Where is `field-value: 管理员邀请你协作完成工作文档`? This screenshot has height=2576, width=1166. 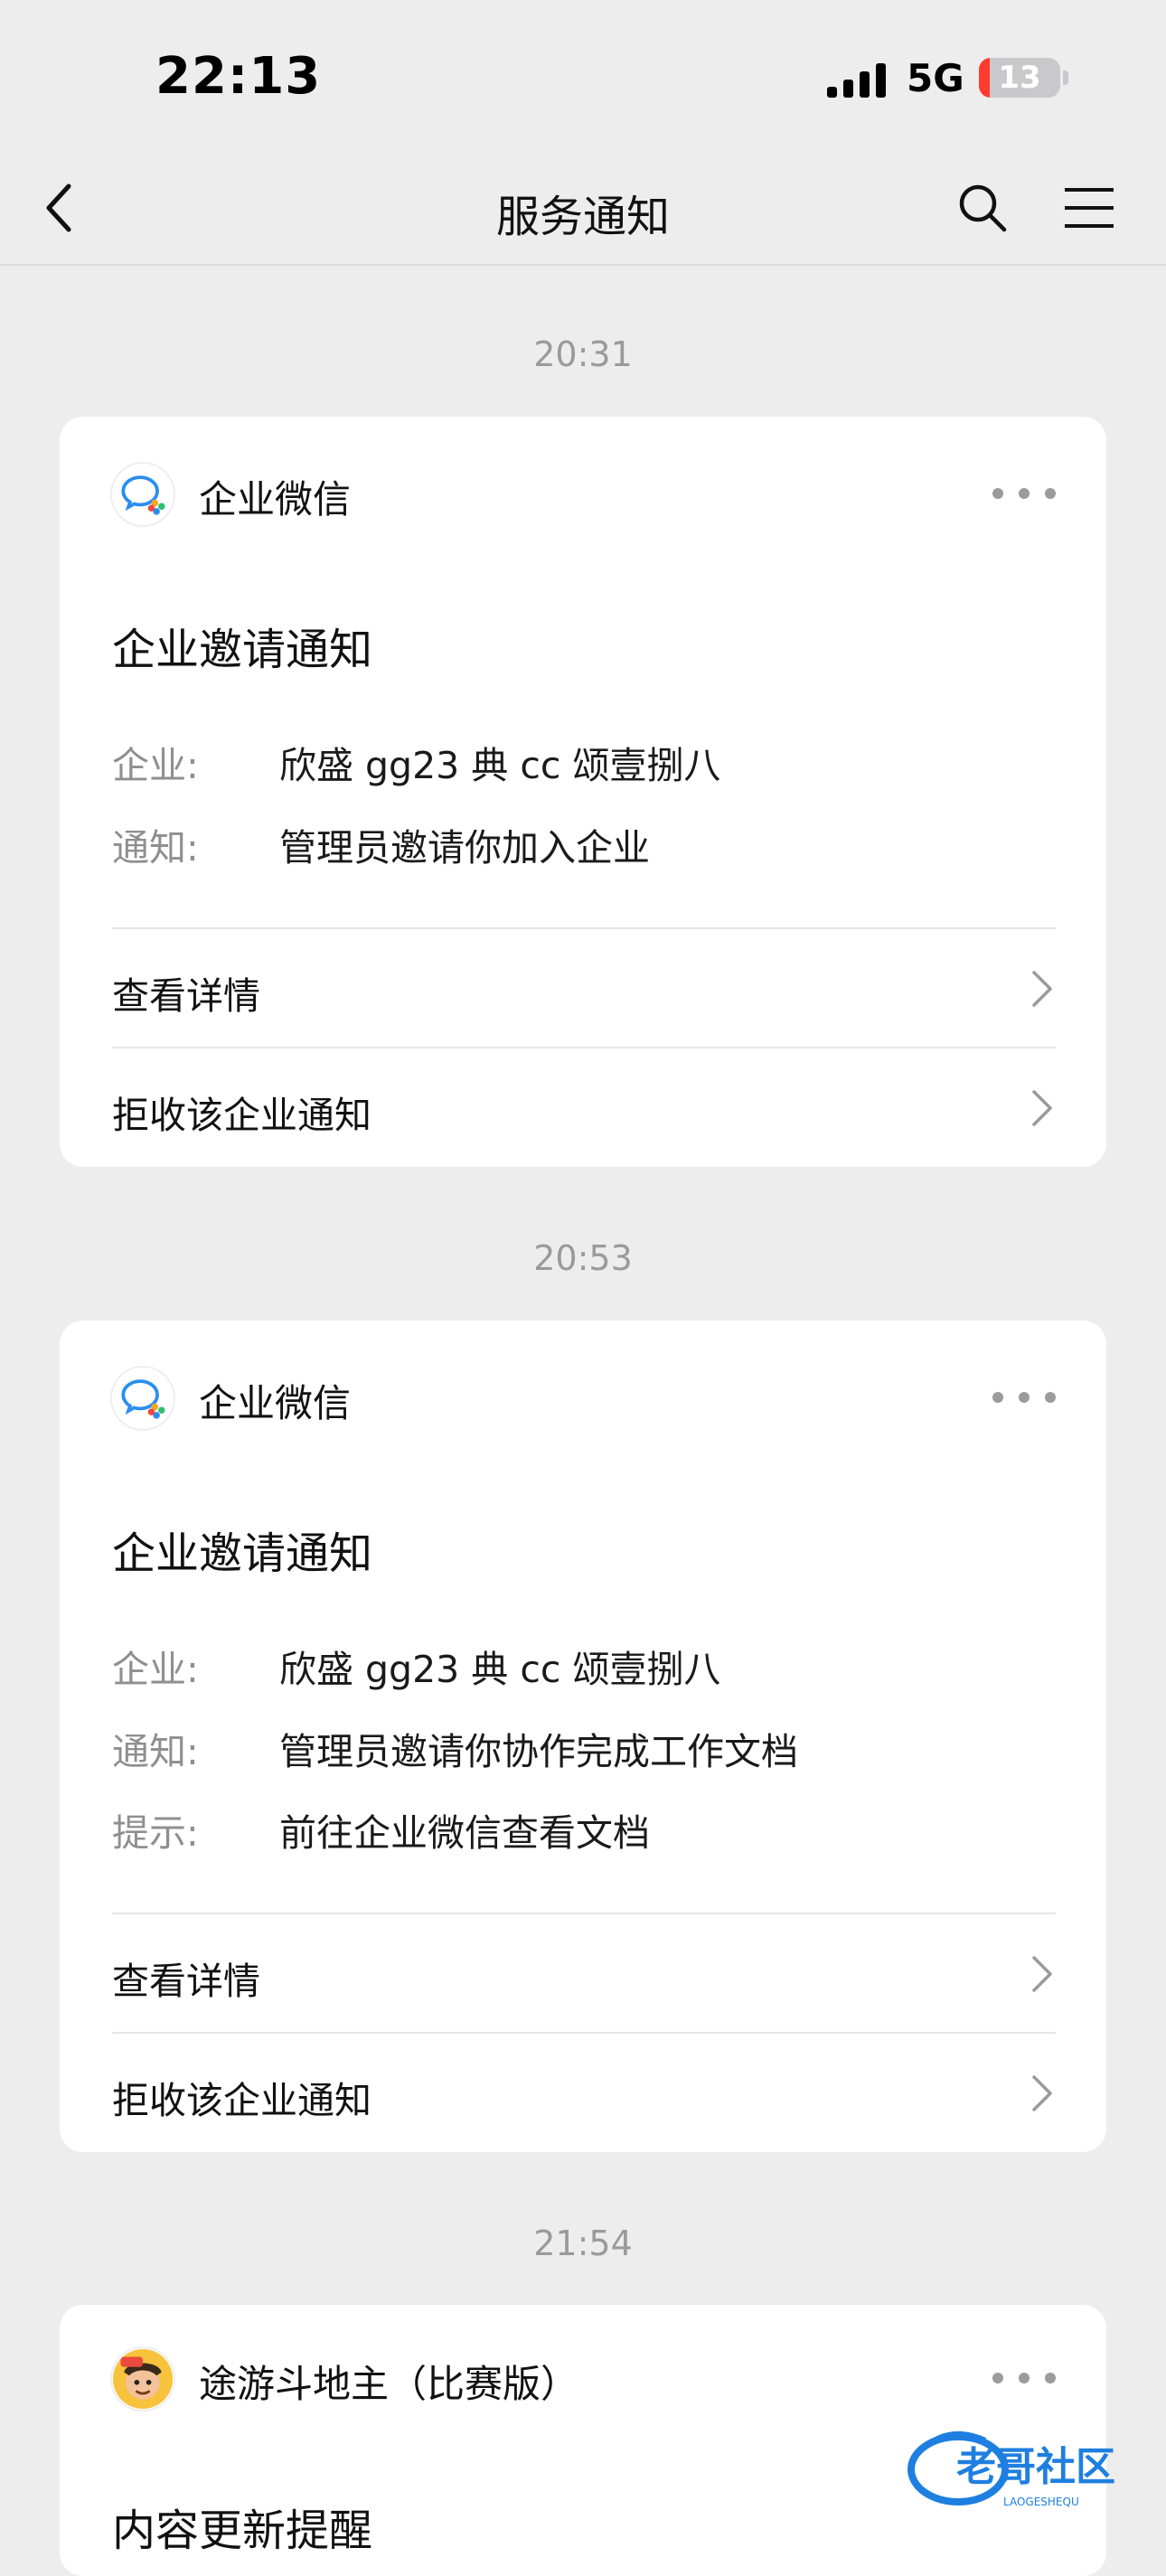
field-value: 管理员邀请你协作完成工作文档 is located at coordinates (539, 1752).